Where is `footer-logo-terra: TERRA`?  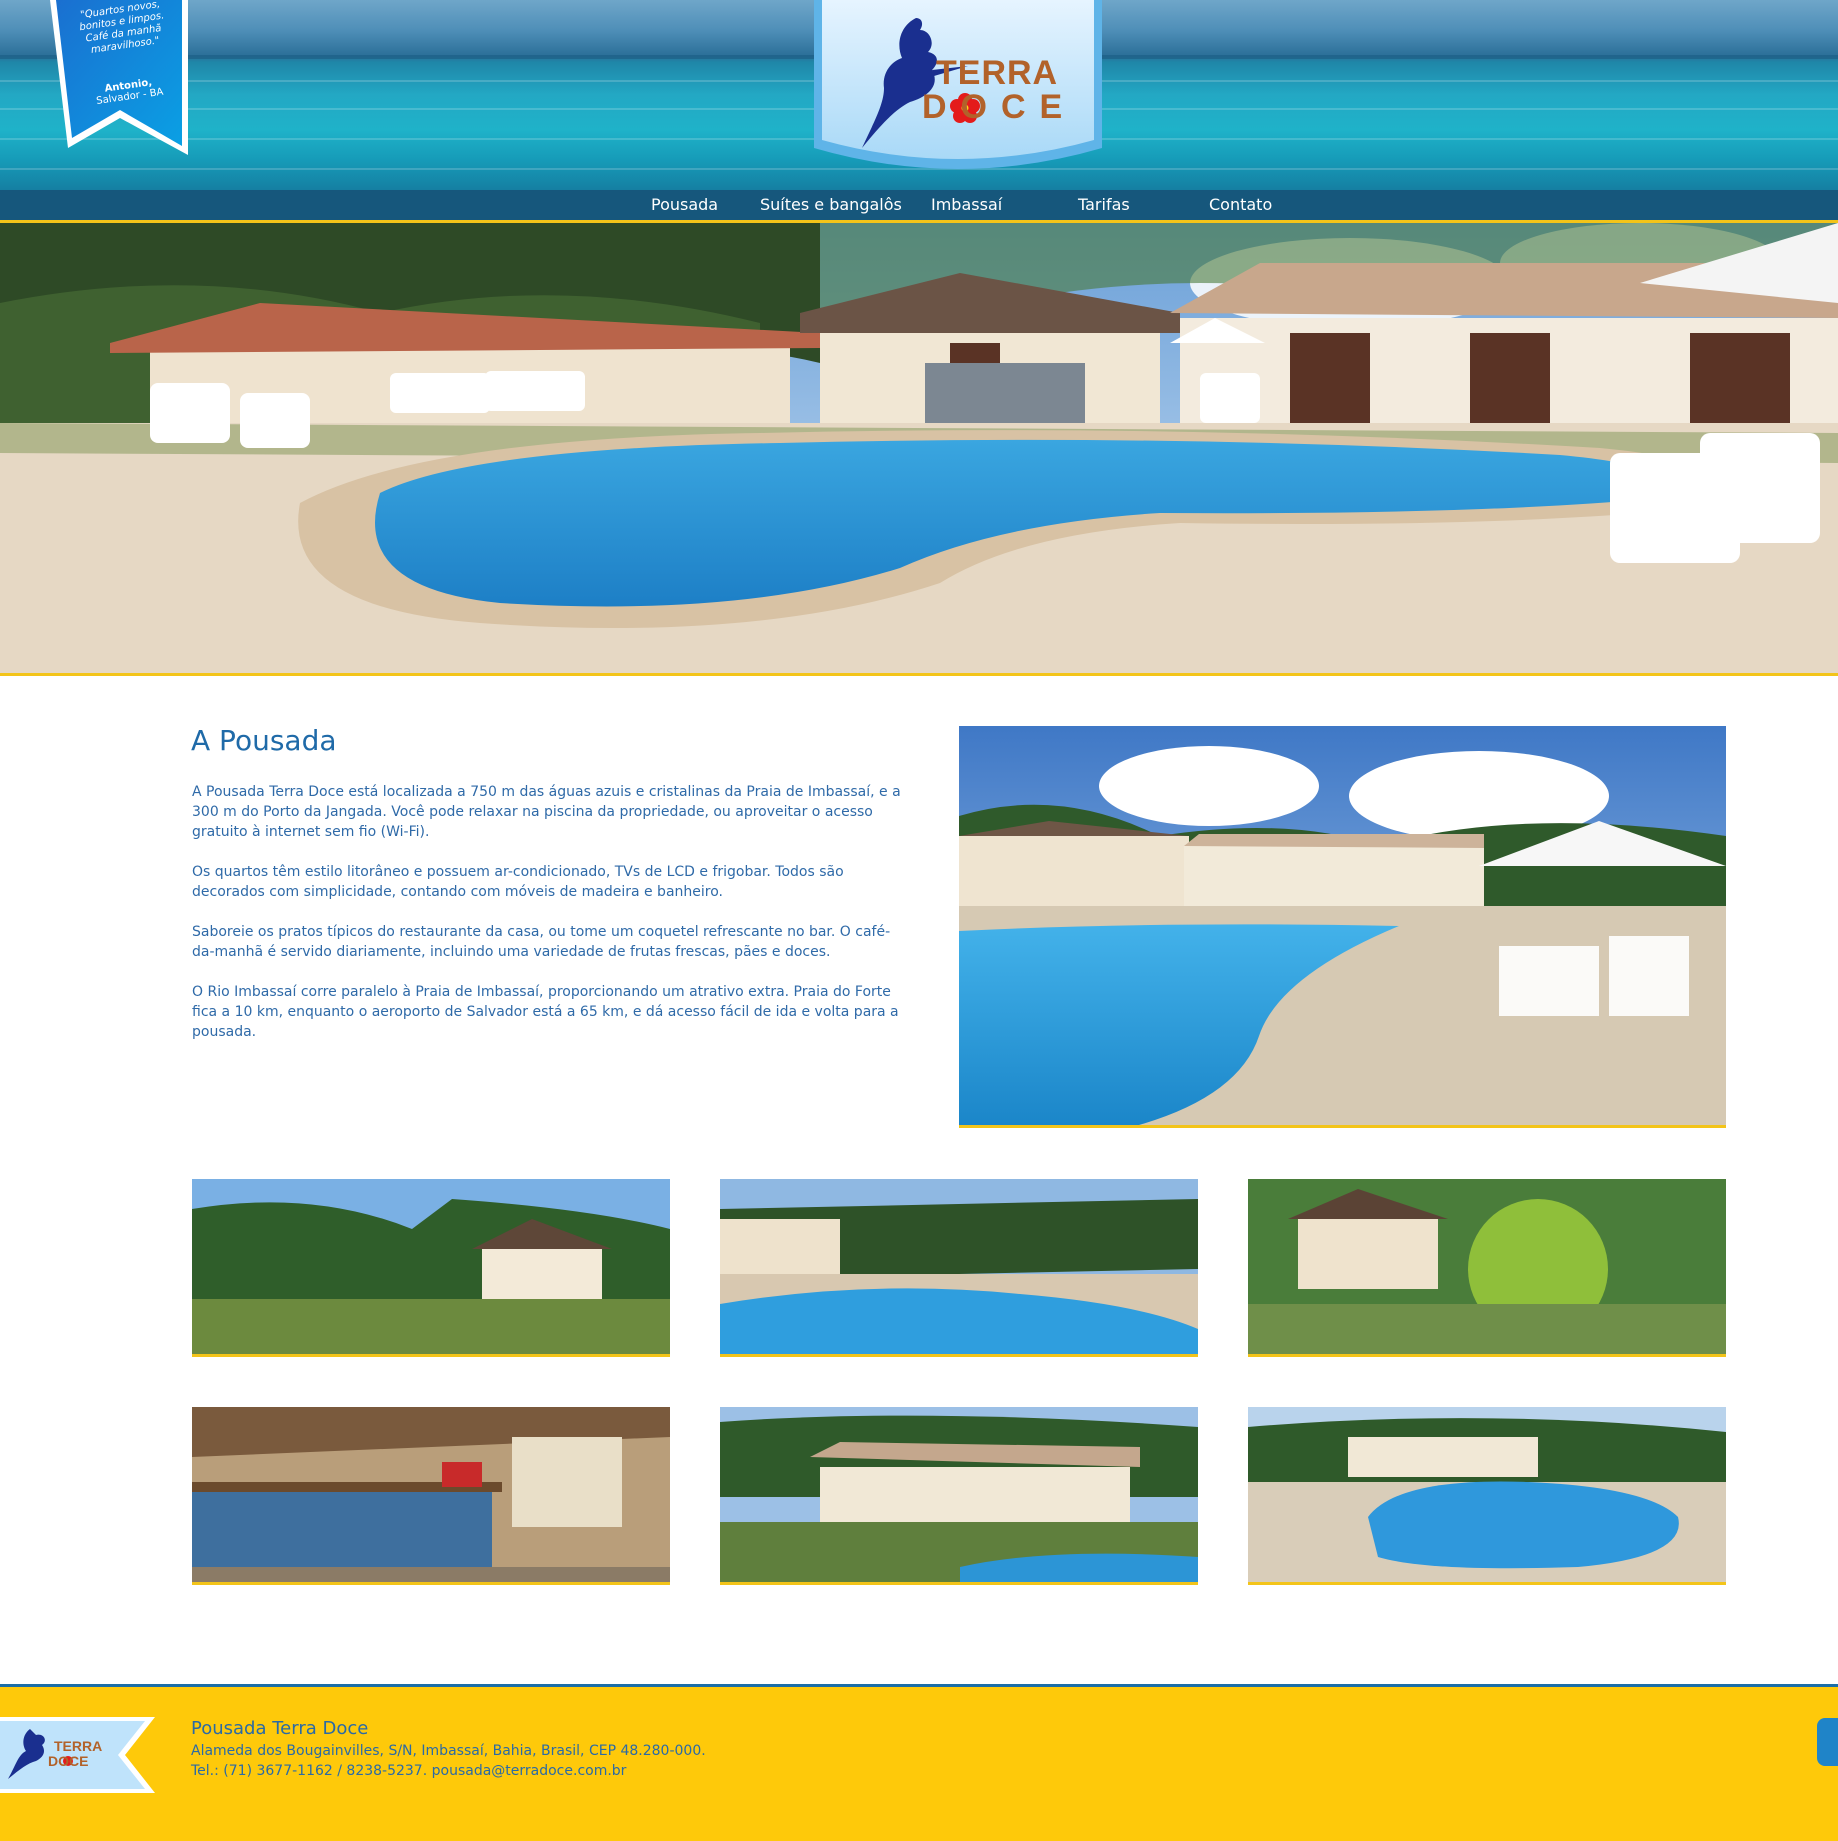
footer-logo-terra: TERRA is located at coordinates (78, 1746).